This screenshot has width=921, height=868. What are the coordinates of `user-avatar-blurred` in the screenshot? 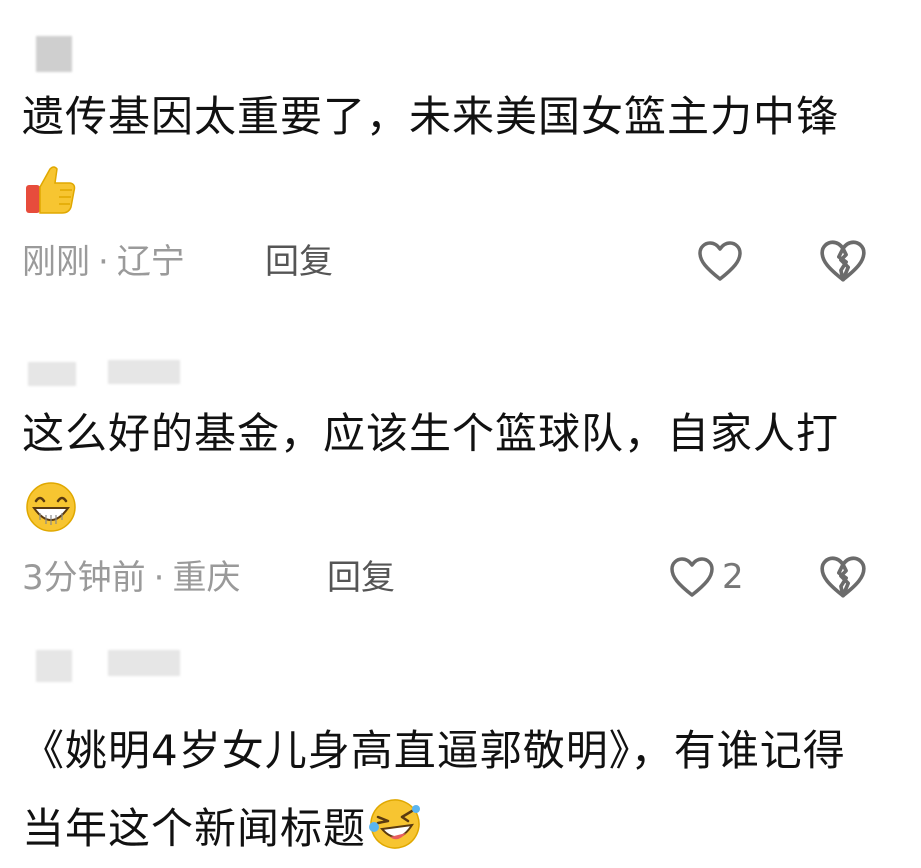 It's located at (54, 666).